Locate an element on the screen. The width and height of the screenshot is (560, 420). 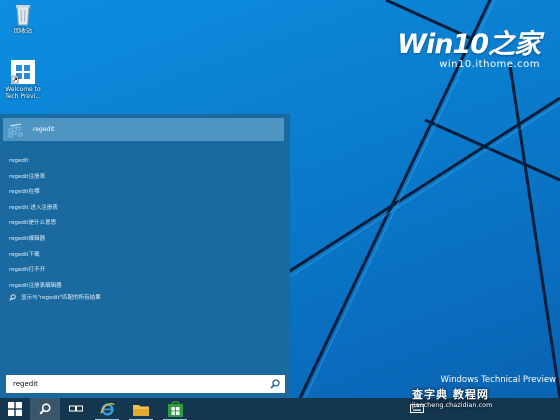
suggestion-item: regedit打不开 is located at coordinates (145, 271).